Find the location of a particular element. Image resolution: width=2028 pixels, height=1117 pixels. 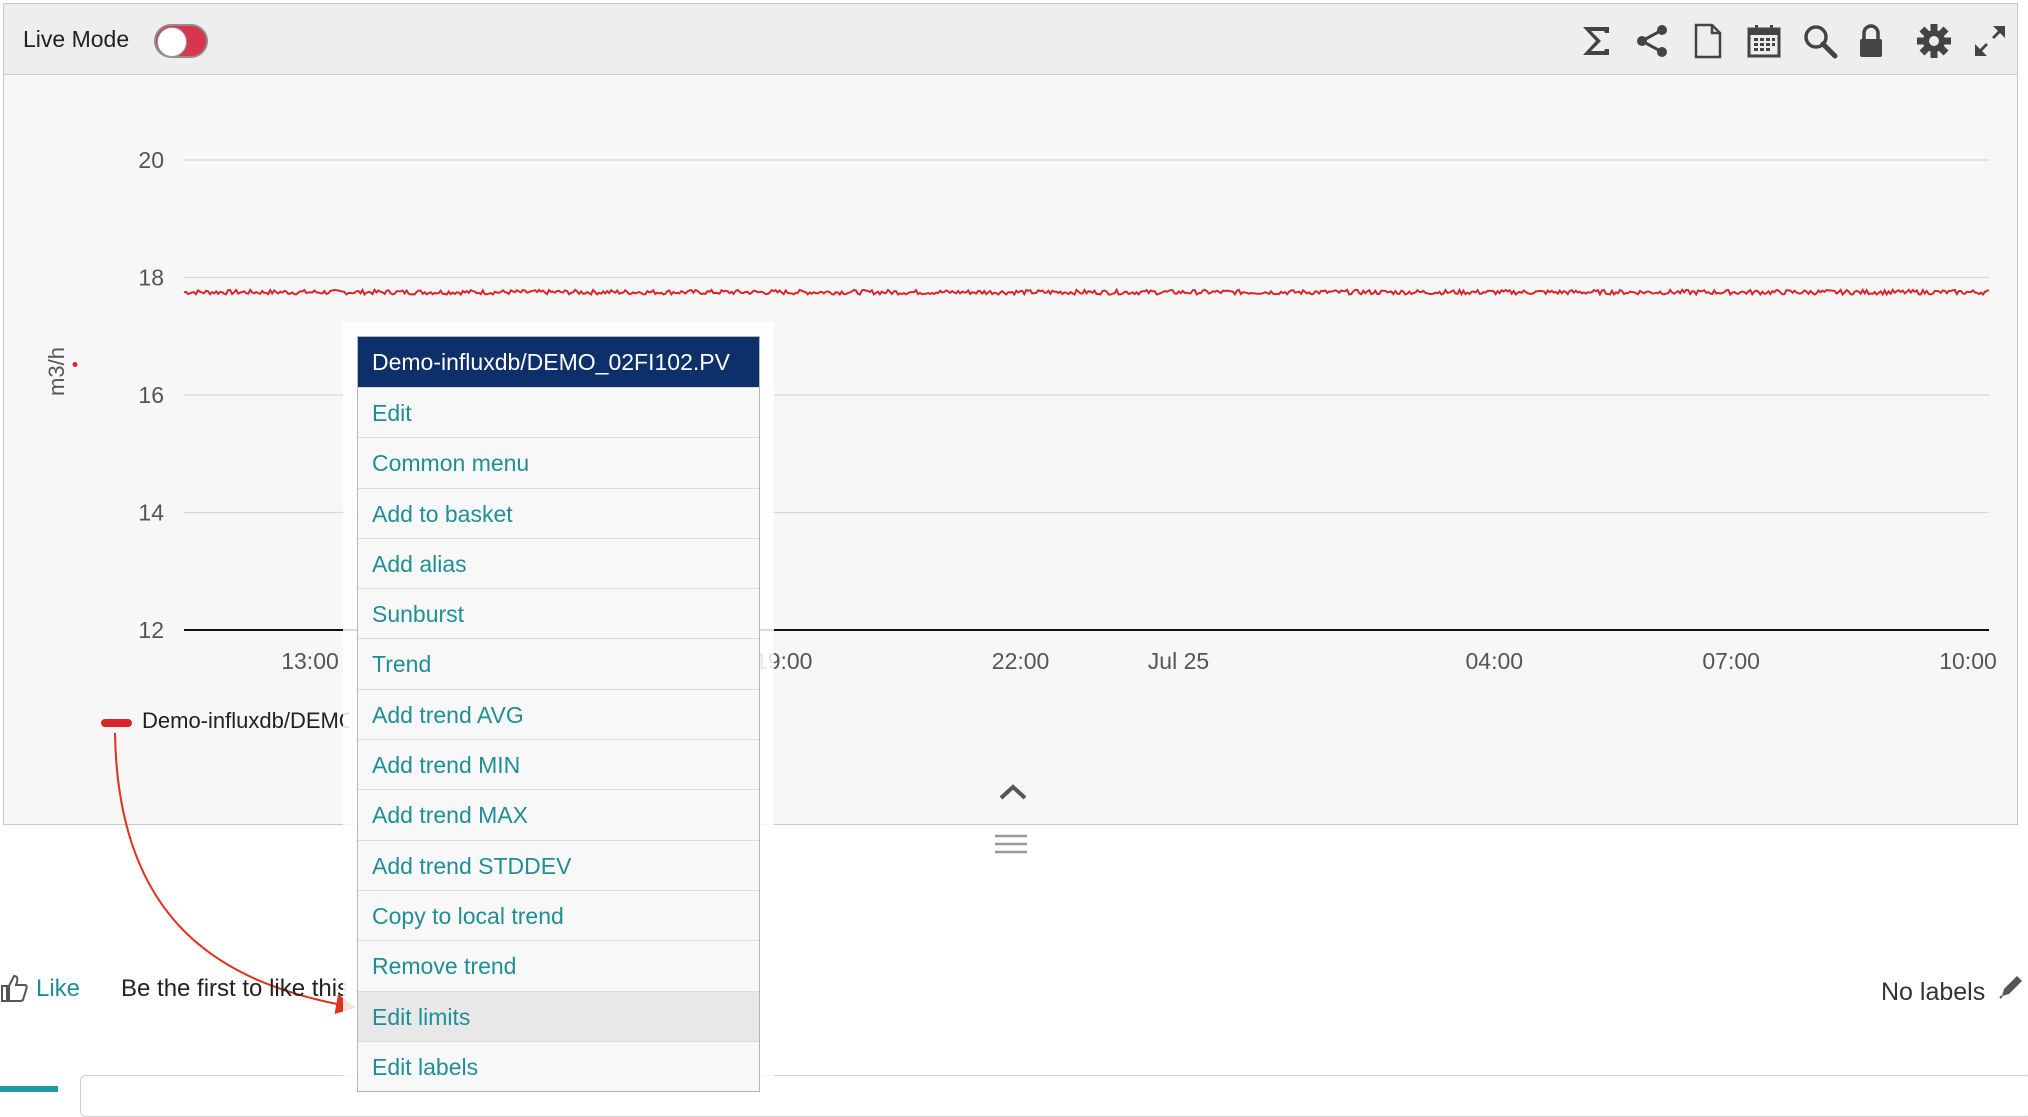

x-tick-label: 07:00 is located at coordinates (1731, 661).